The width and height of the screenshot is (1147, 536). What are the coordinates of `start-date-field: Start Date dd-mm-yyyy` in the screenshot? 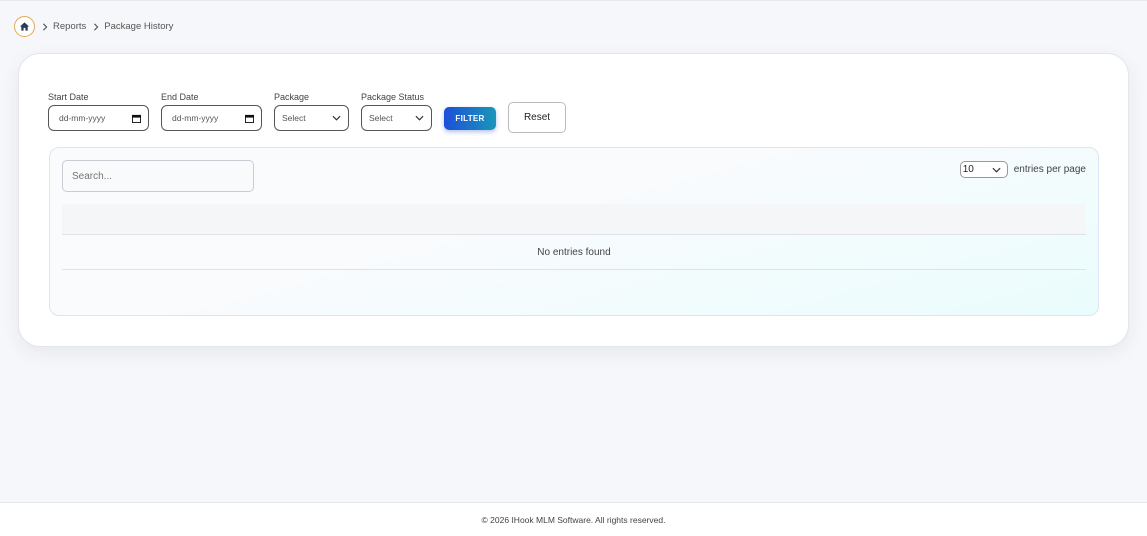 It's located at (98, 111).